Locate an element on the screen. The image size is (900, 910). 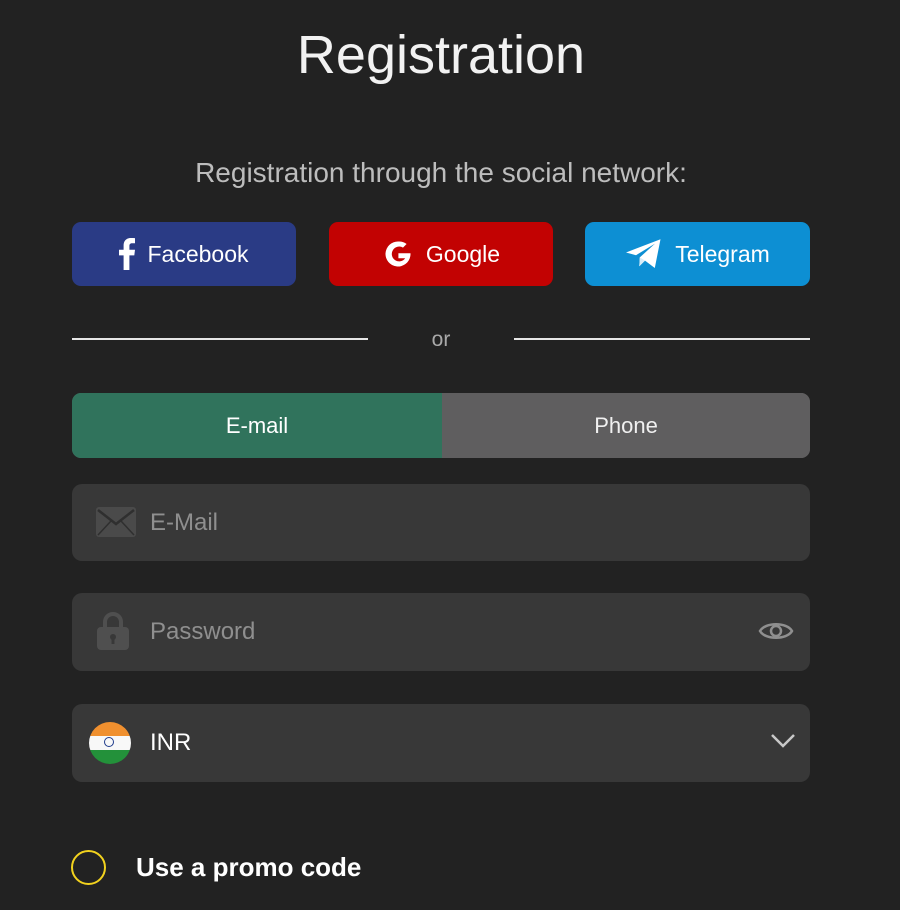
promo-code-radio is located at coordinates (88, 867).